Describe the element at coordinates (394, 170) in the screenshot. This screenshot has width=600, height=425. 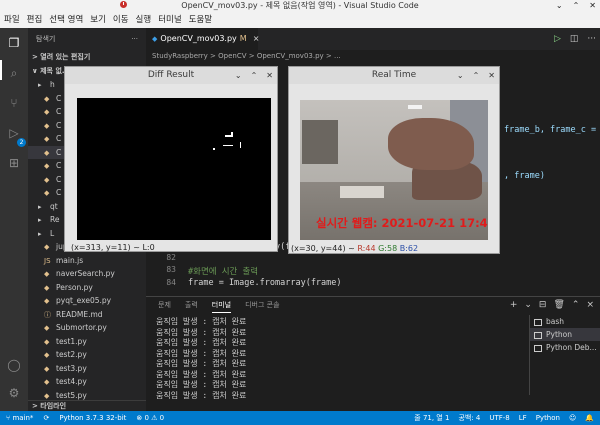
I see `webcam-image: 실시간 웹캠: 2021-07-21 17:41:01` at that location.